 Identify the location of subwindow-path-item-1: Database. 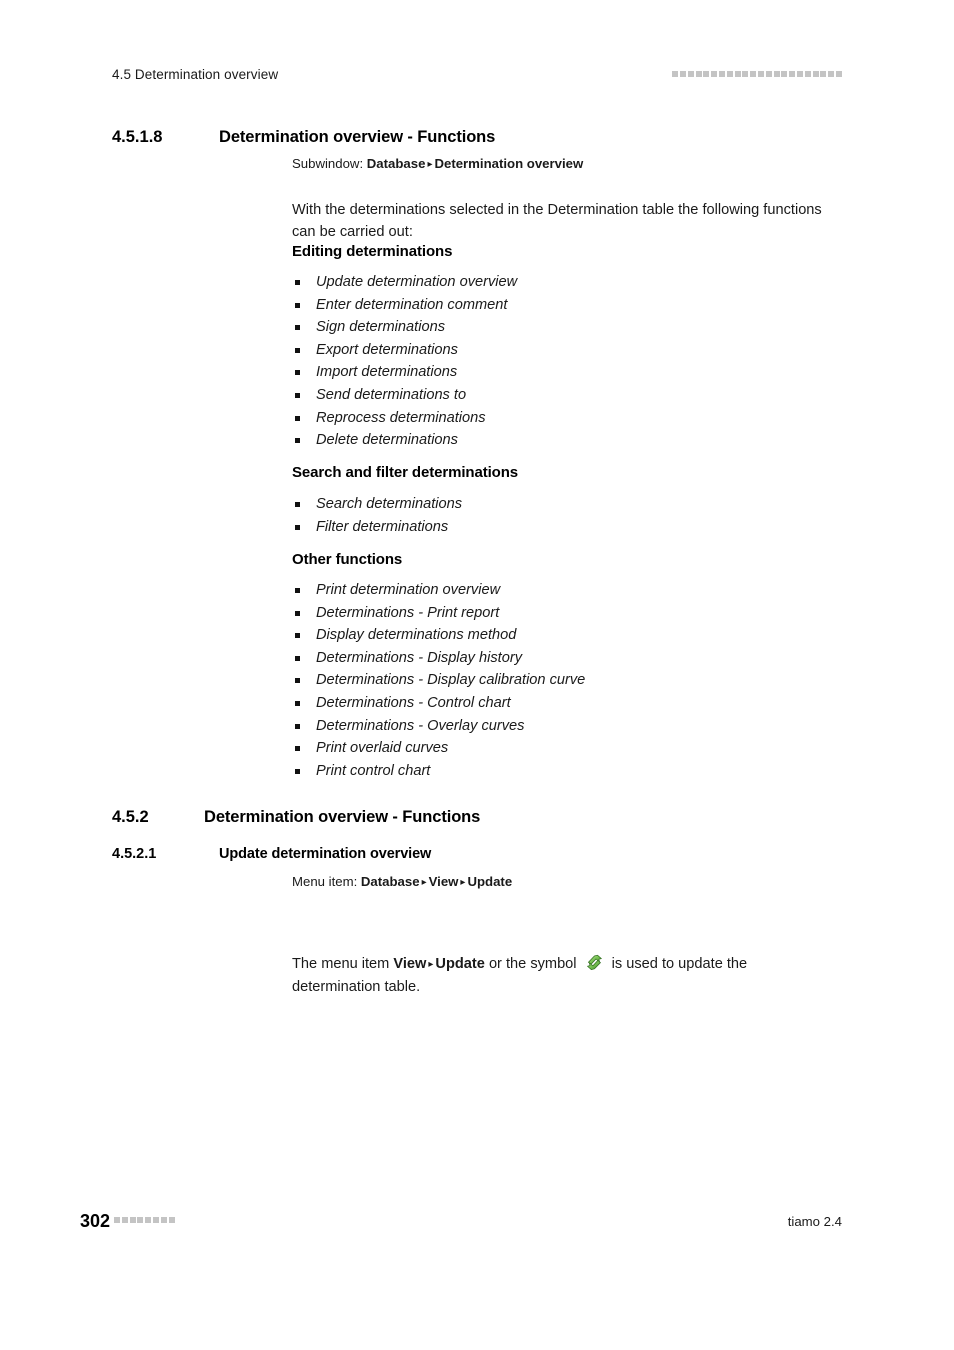
(396, 163).